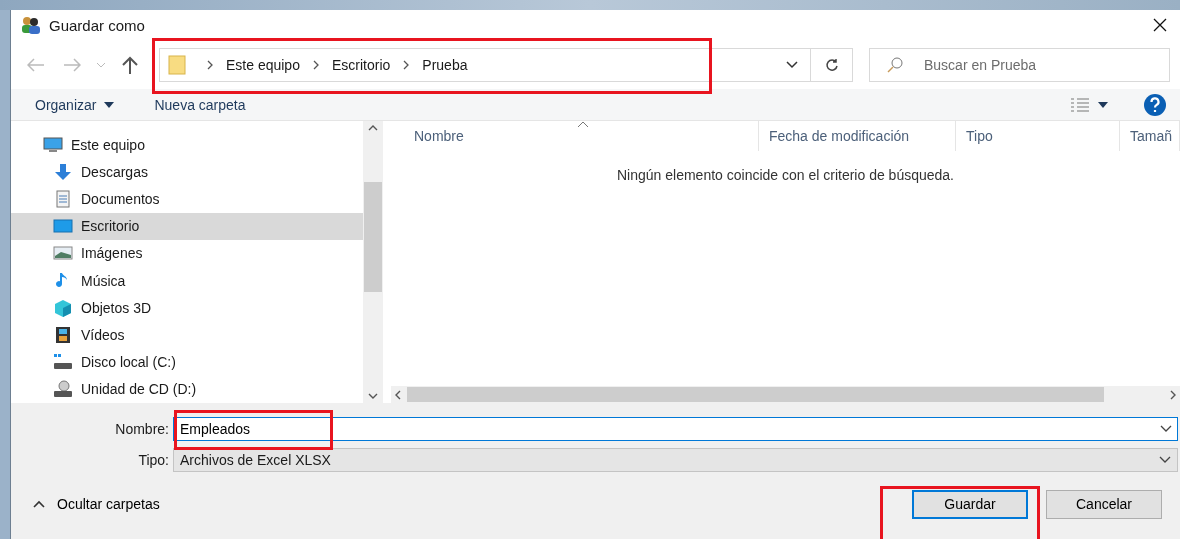 Image resolution: width=1180 pixels, height=539 pixels. I want to click on help-icon, so click(1155, 104).